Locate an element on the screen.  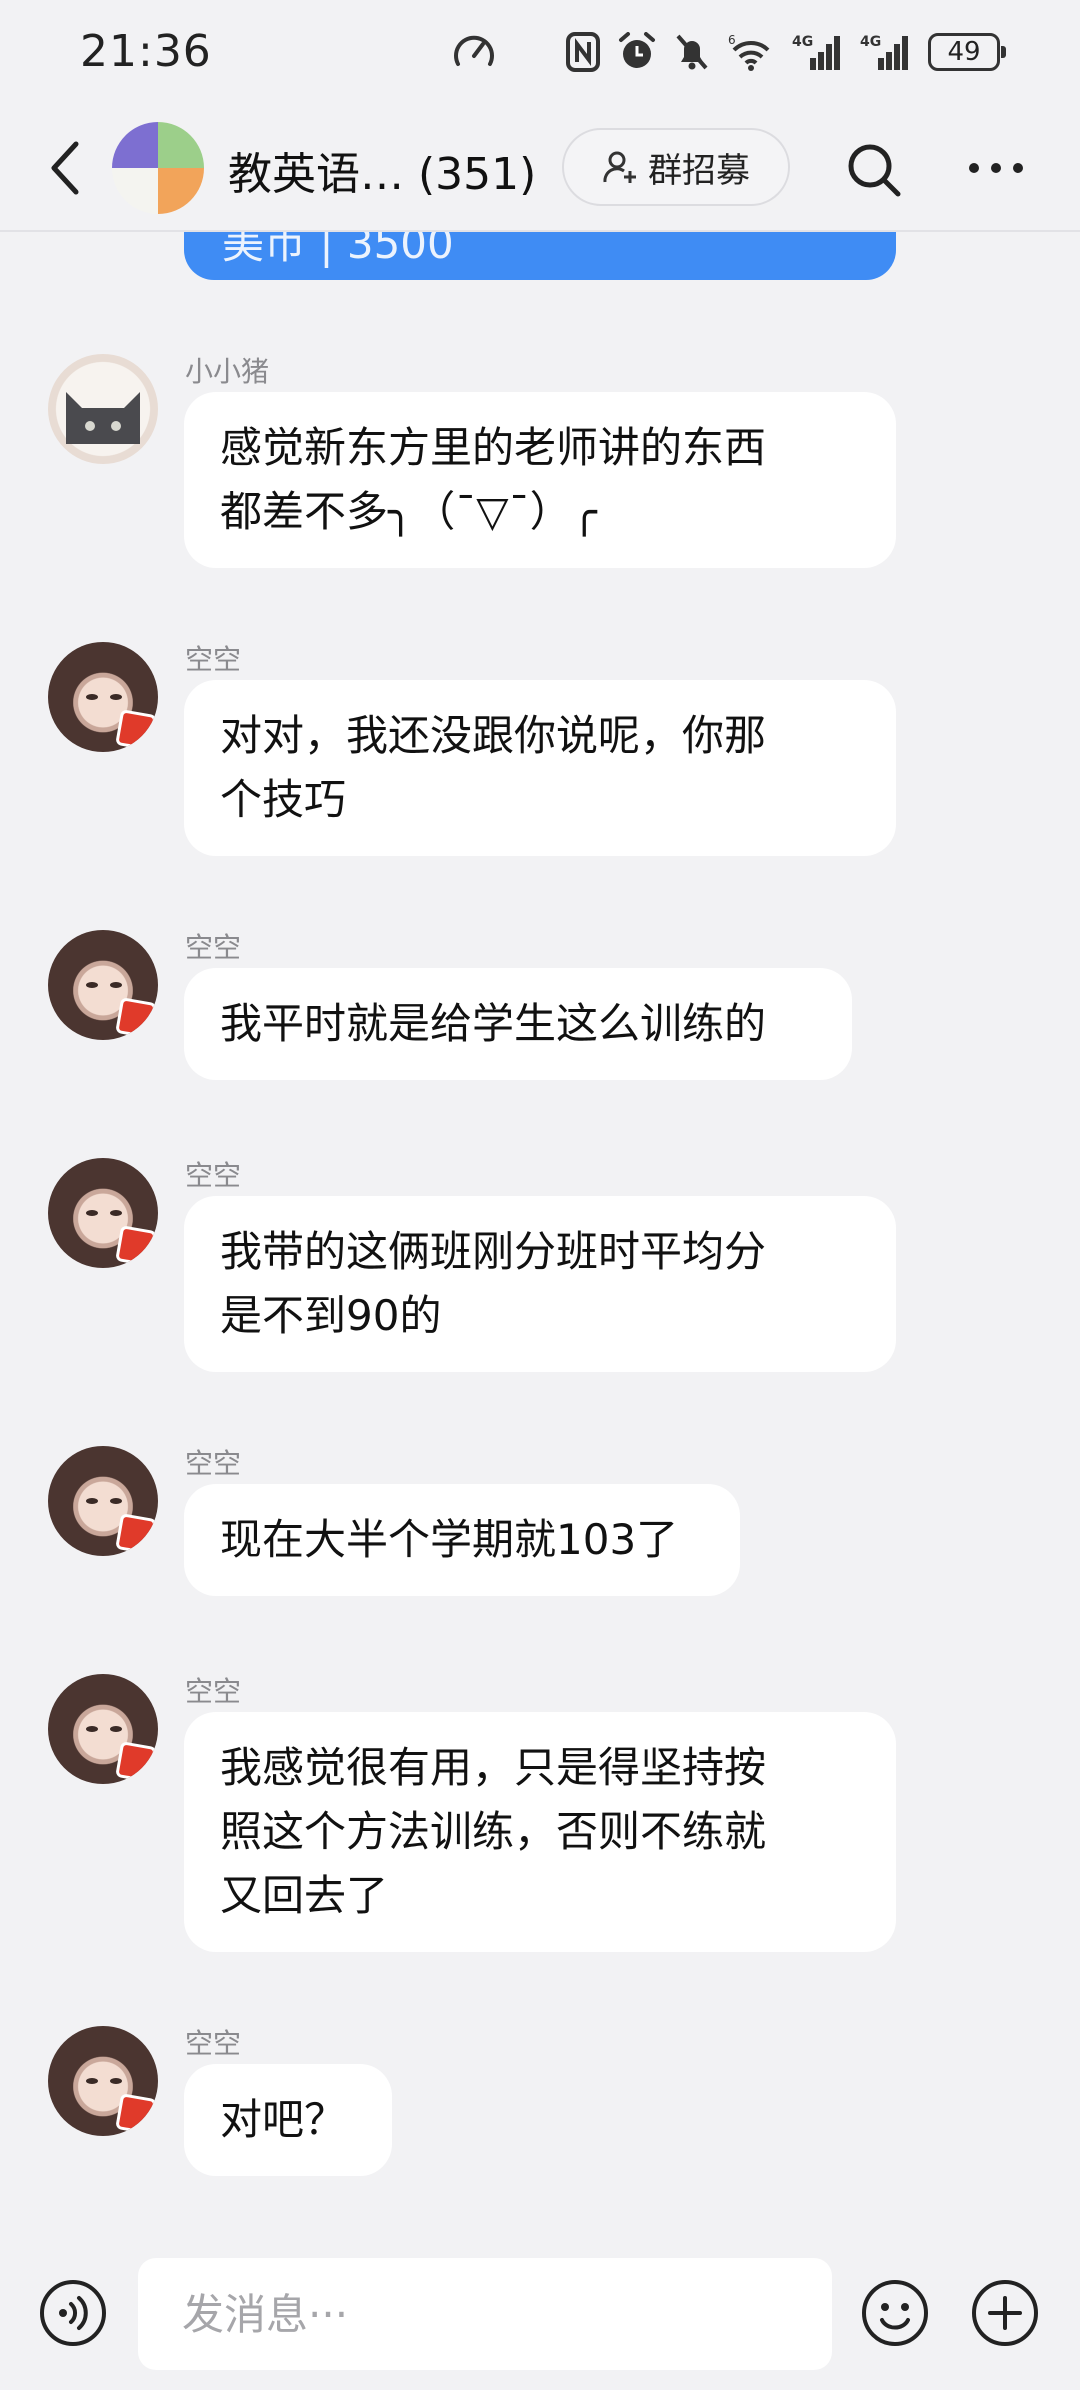
message-bubble: 感觉新东方里的老师讲的东西 都差不多╮（¯▽¯）╭ is located at coordinates (540, 480).